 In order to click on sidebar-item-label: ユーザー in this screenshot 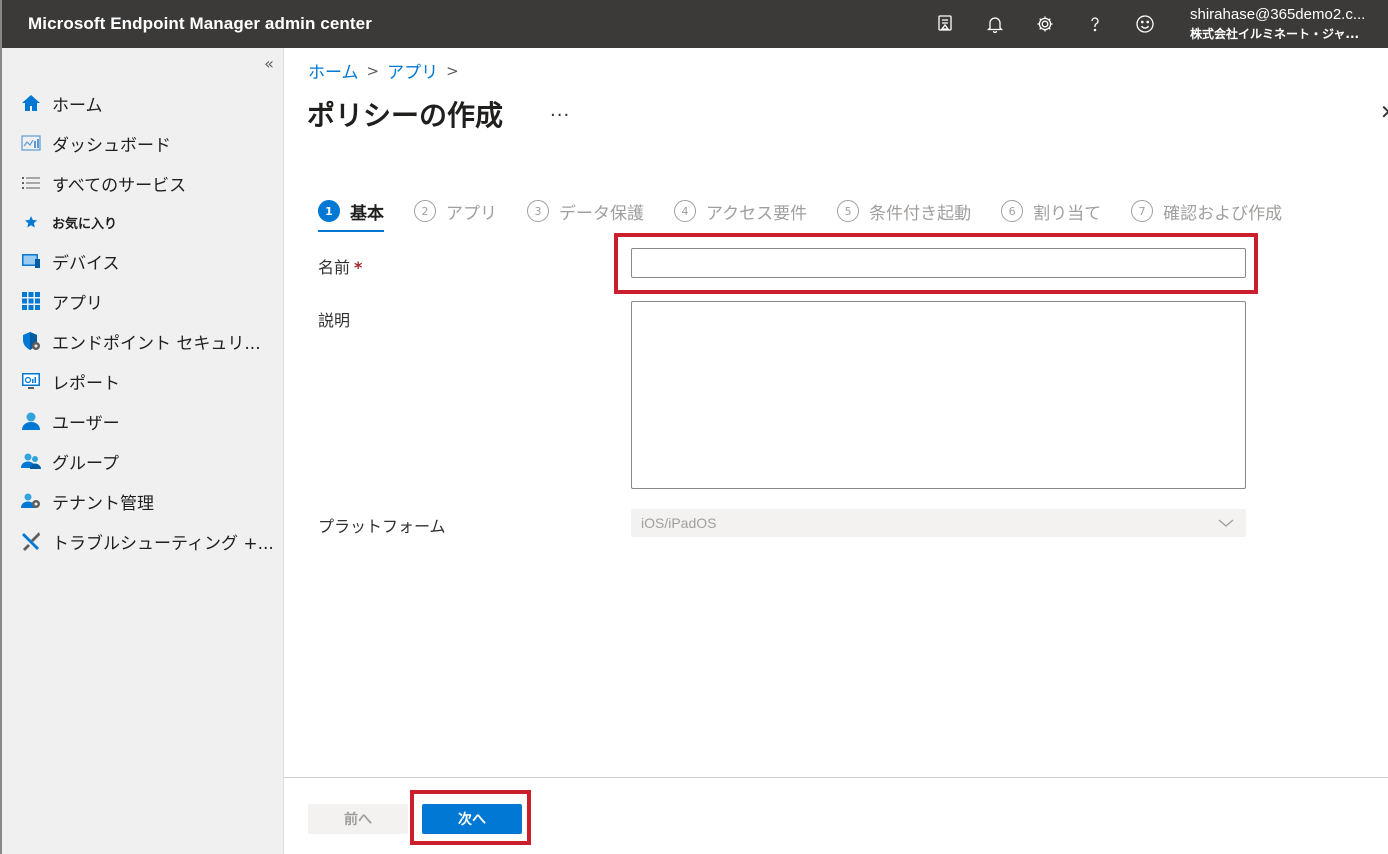, I will do `click(86, 423)`.